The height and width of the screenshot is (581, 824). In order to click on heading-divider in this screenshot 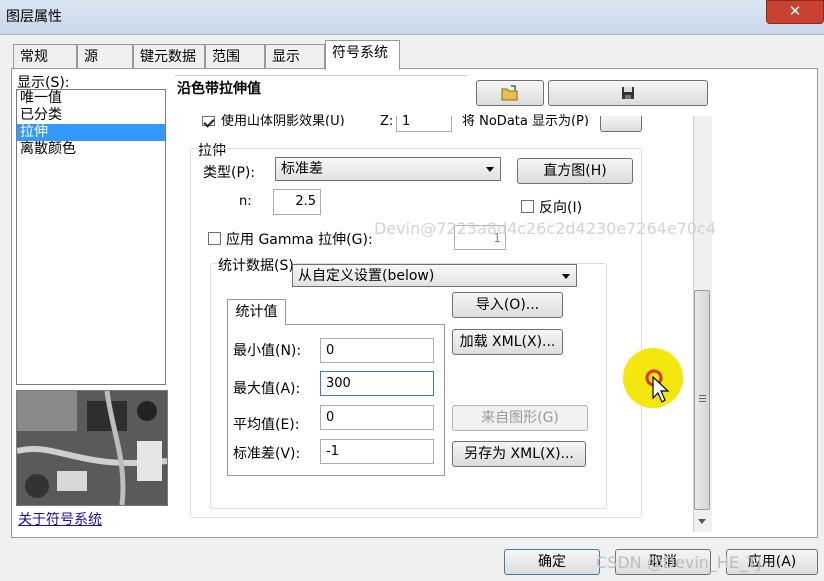, I will do `click(321, 75)`.